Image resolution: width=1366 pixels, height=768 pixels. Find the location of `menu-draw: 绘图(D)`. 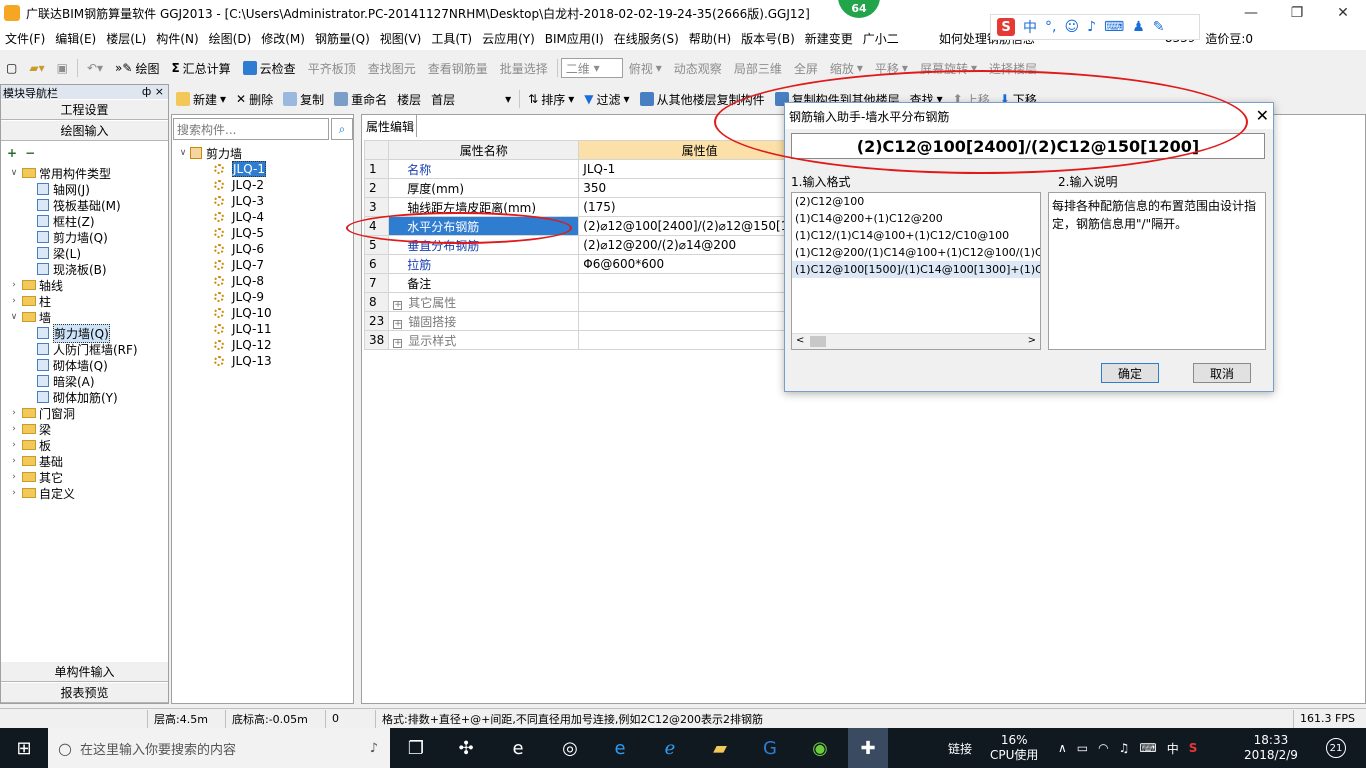

menu-draw: 绘图(D) is located at coordinates (230, 38).